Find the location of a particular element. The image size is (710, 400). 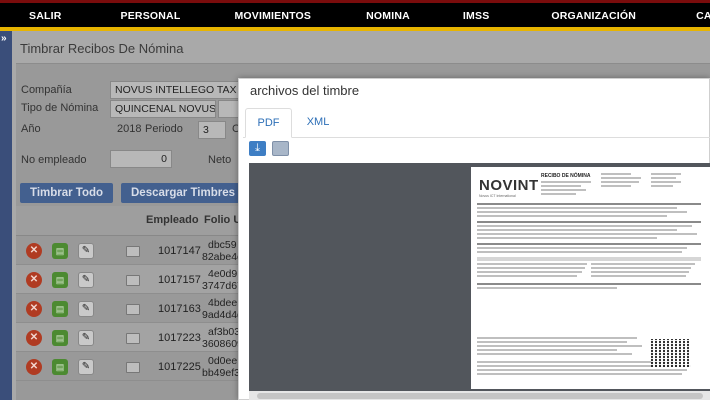

nav-item-salir: SALIR is located at coordinates (45, 16).